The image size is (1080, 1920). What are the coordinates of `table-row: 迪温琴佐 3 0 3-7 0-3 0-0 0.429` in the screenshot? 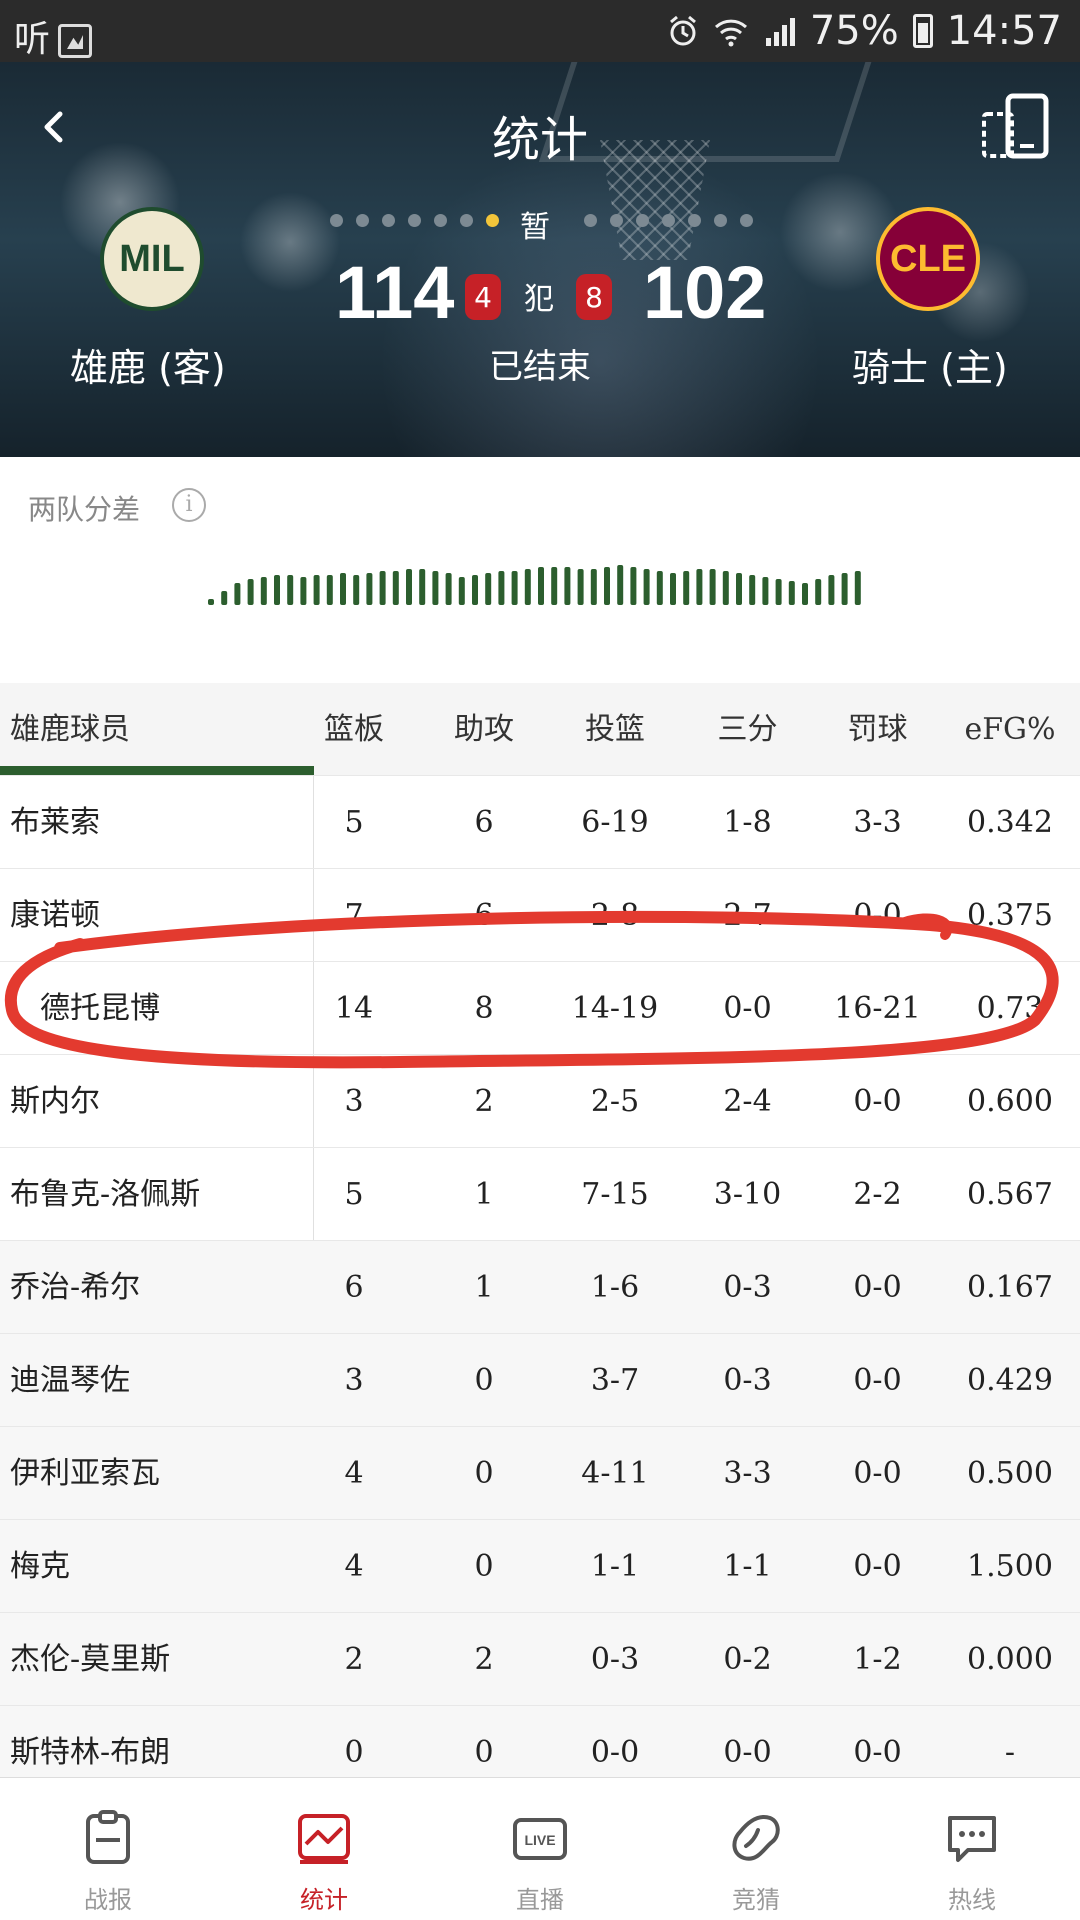 It's located at (540, 1380).